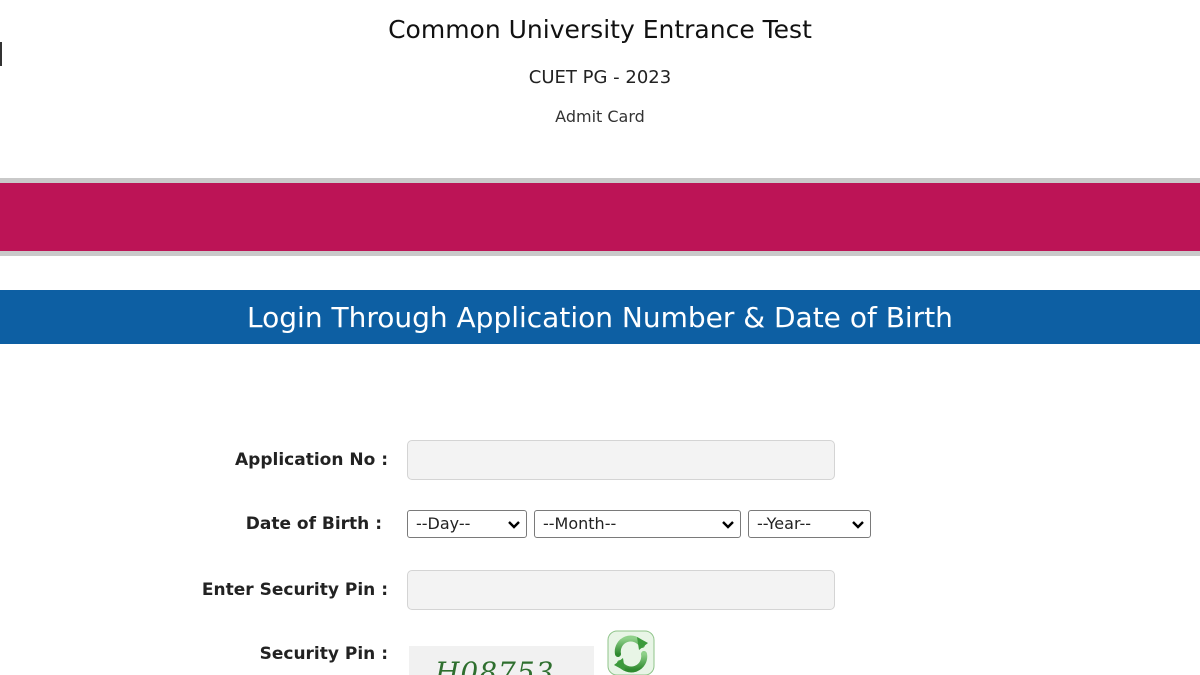 This screenshot has height=675, width=1200. Describe the element at coordinates (495, 665) in the screenshot. I see `captcha-text: H08753` at that location.